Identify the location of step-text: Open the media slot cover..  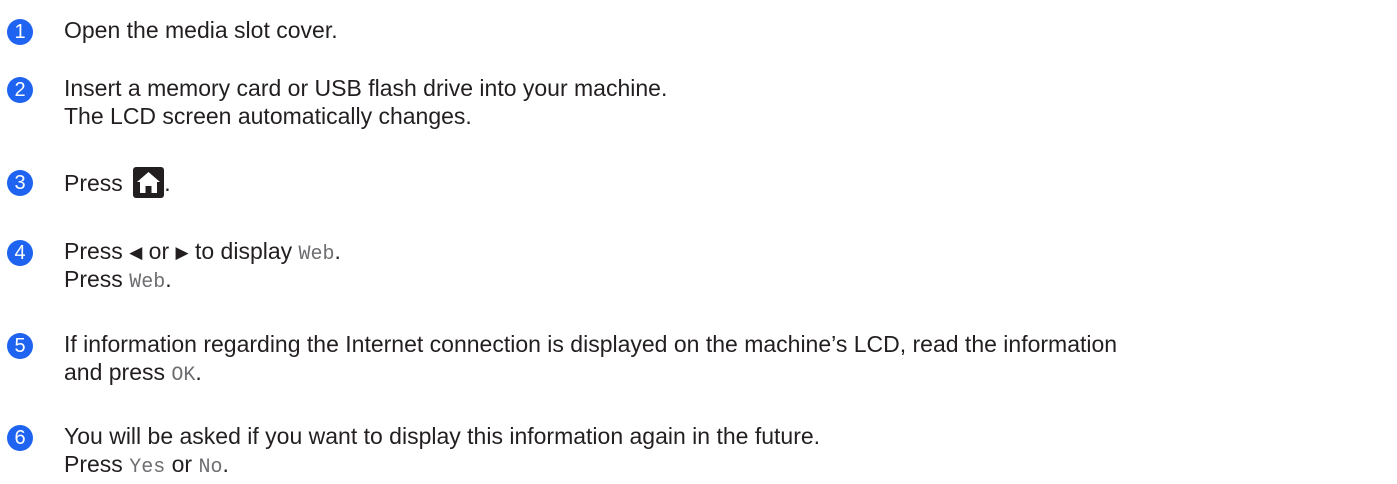
(201, 30).